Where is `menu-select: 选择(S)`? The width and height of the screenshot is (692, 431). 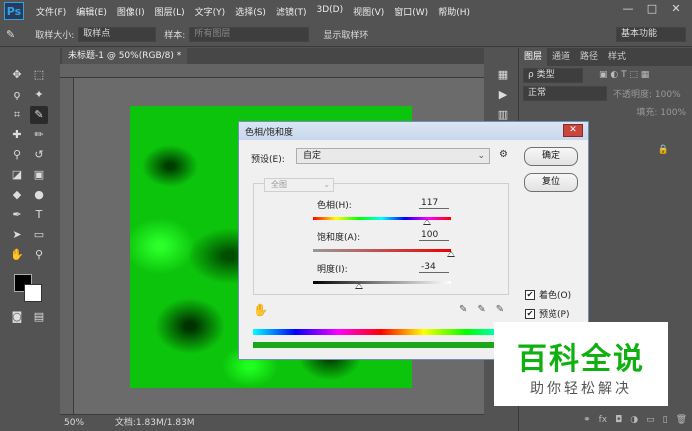 menu-select: 选择(S) is located at coordinates (250, 11).